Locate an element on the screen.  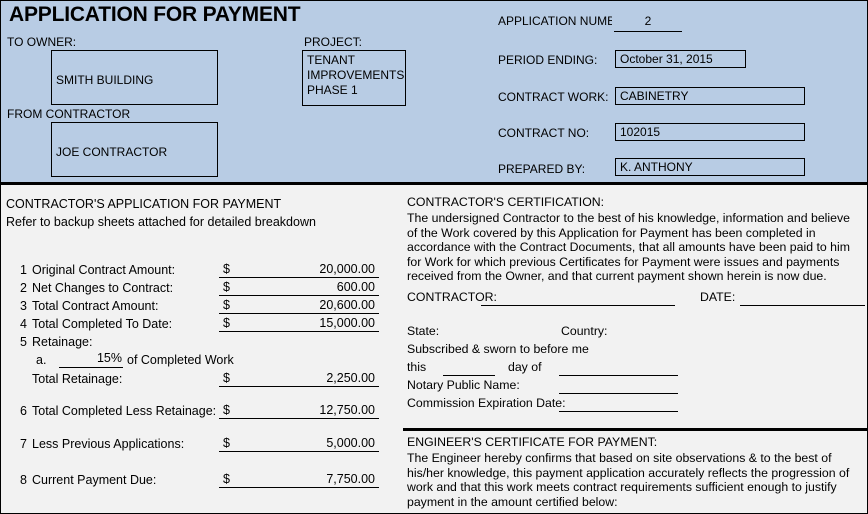
commission-expiration-line is located at coordinates (618, 411).